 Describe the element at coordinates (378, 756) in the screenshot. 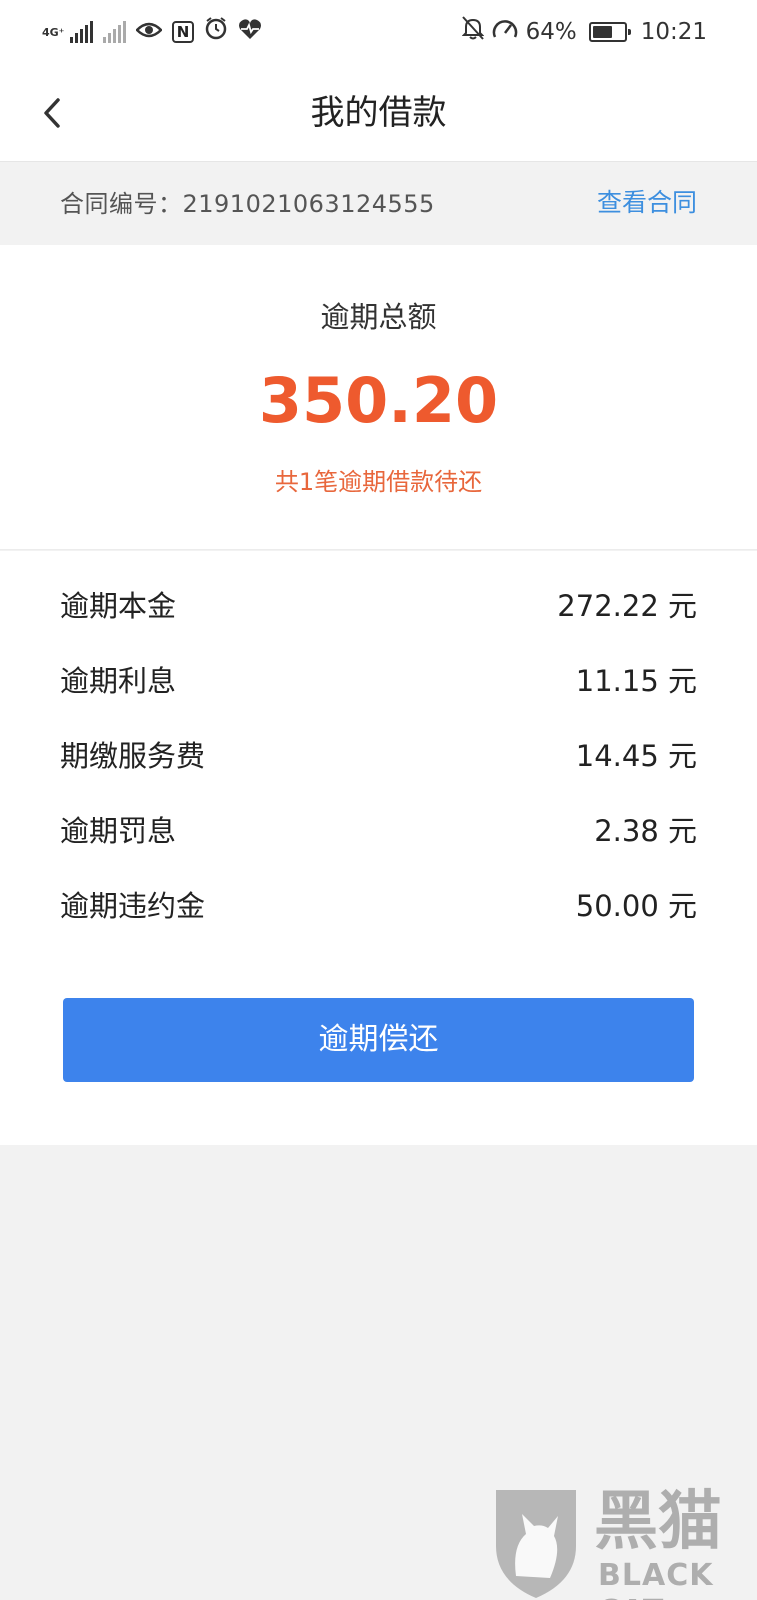

I see `detail-row-service-fee: 期缴服务费 14.45 元` at that location.